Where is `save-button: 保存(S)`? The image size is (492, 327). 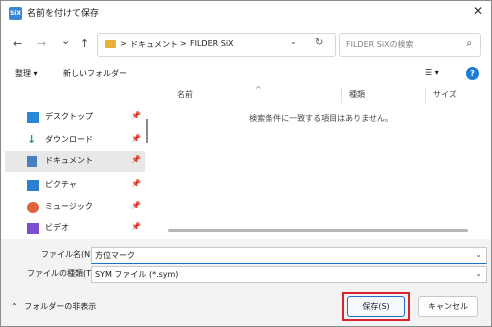 save-button: 保存(S) is located at coordinates (376, 306).